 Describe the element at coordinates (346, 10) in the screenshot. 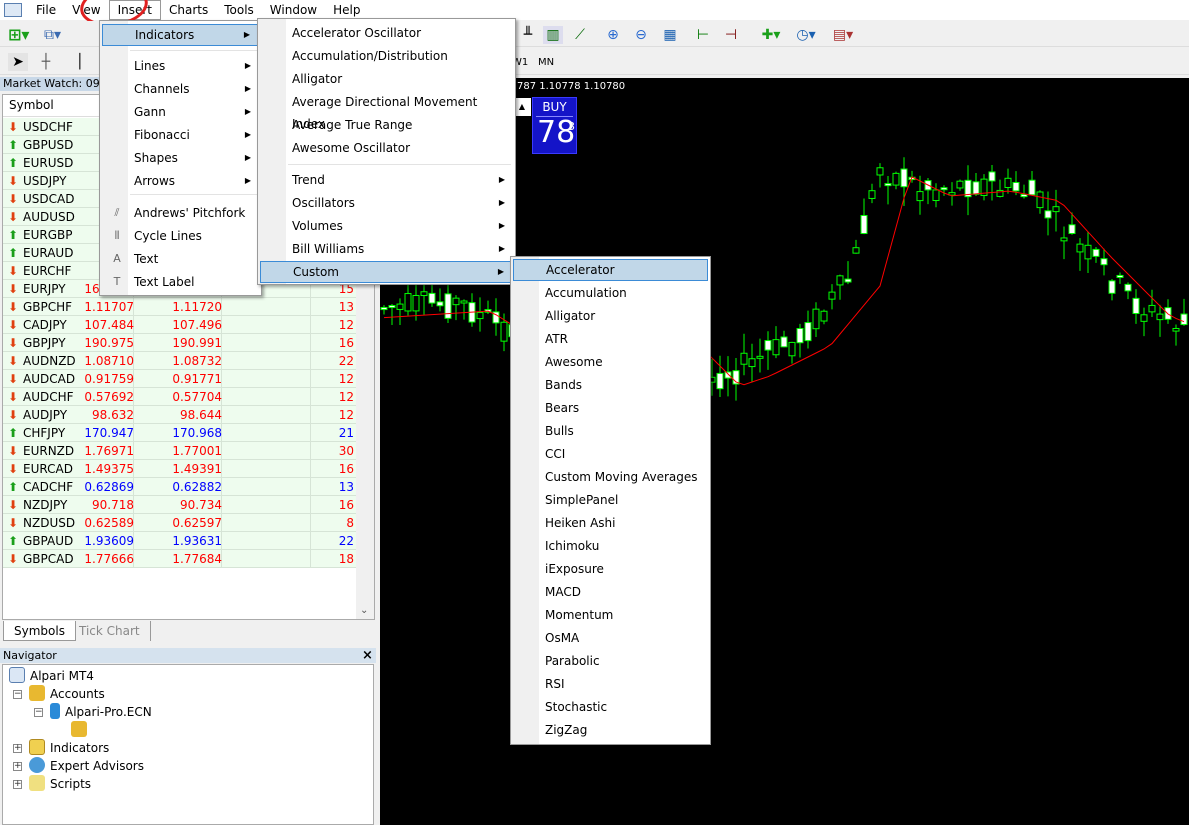

I see `menu-help: Help` at that location.